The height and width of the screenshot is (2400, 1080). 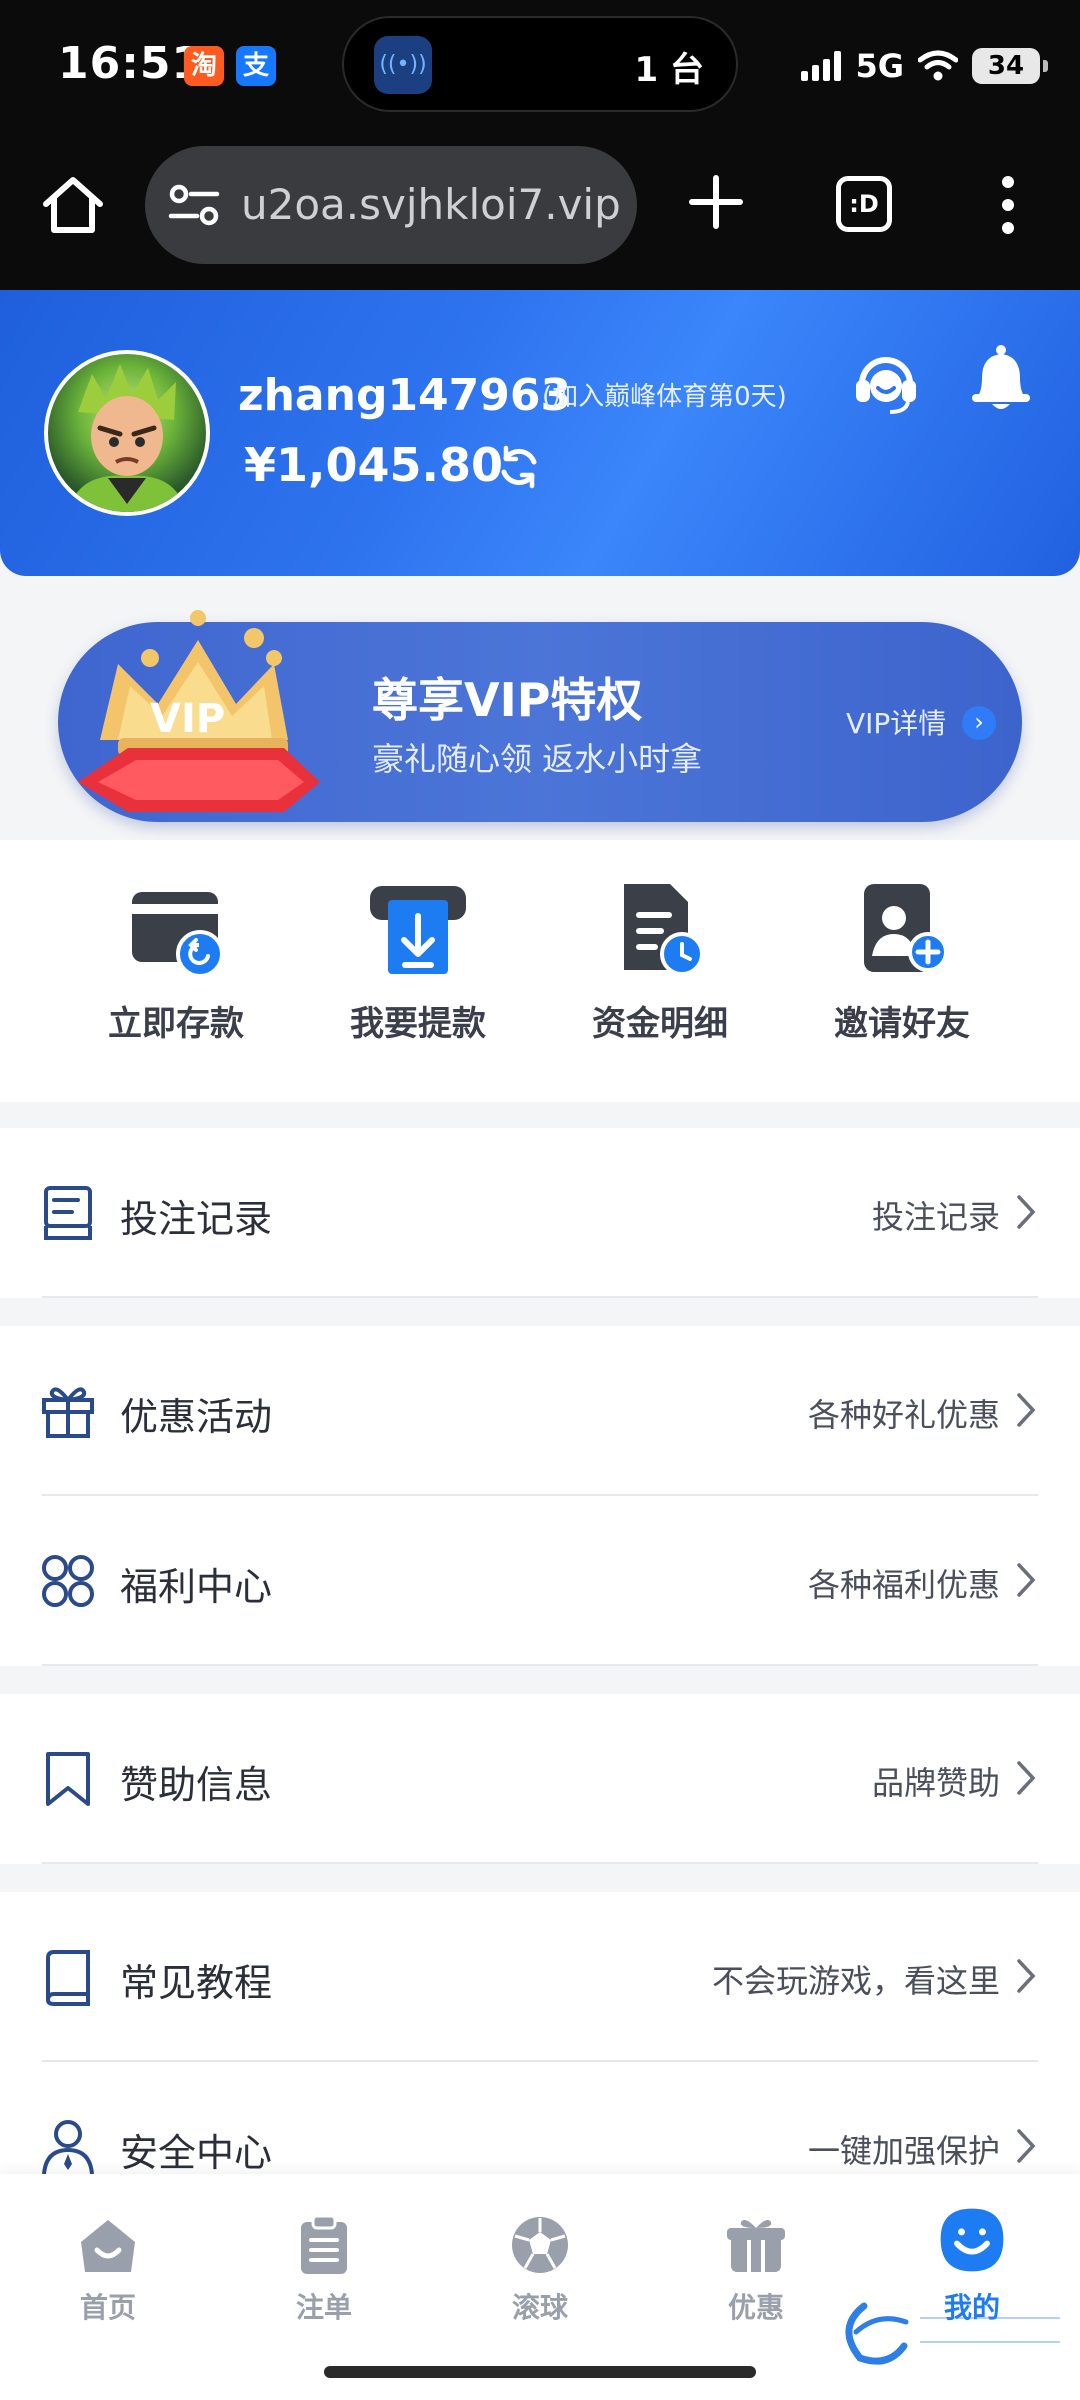 I want to click on menu-item-welfare-center: 福利中心 各种福利优惠, so click(x=540, y=1581).